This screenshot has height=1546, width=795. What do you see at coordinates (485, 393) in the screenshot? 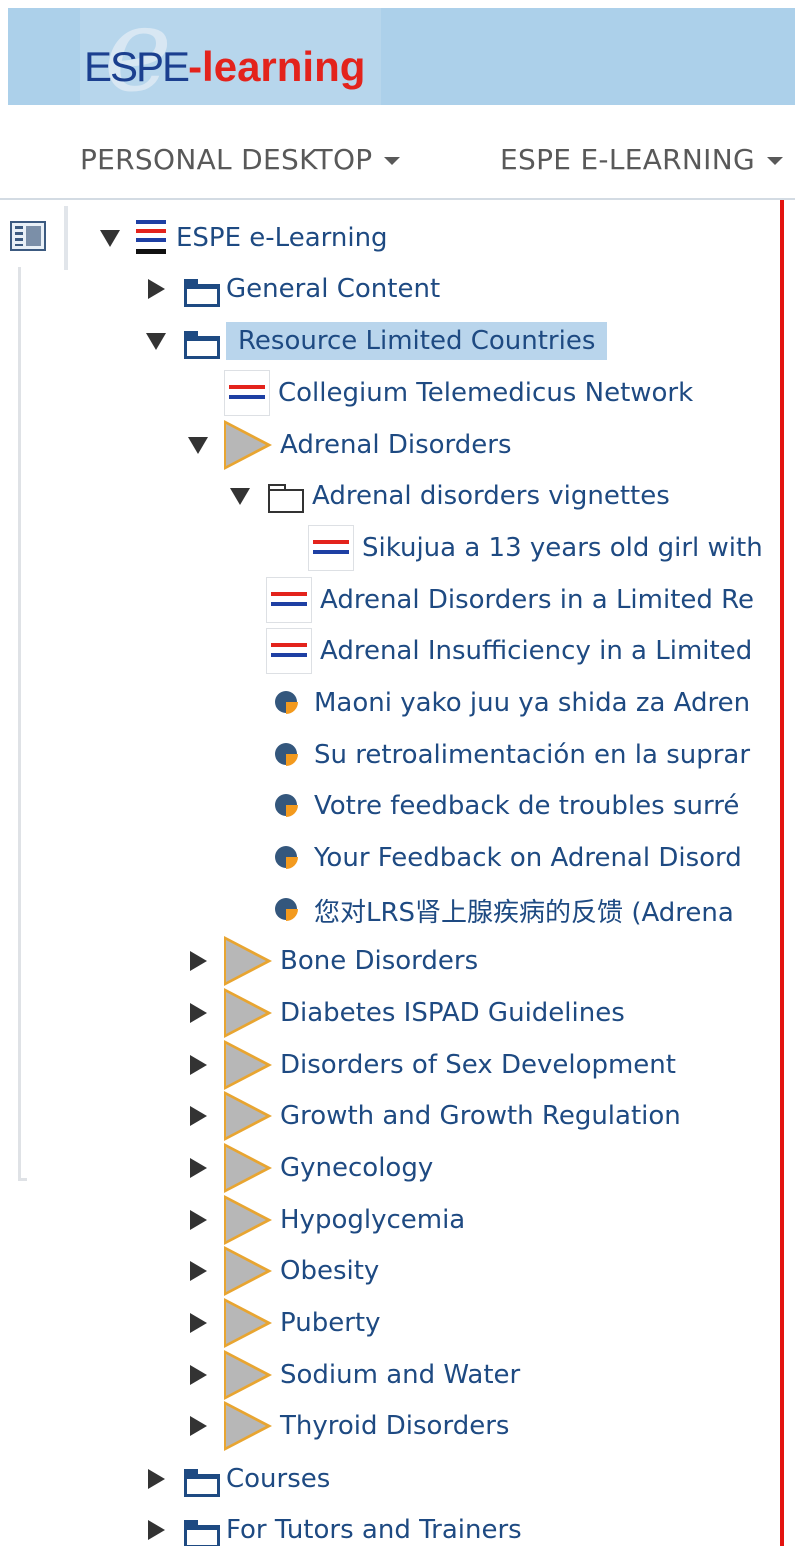
I see `tree-node-label: Collegium Telemedicus Network` at bounding box center [485, 393].